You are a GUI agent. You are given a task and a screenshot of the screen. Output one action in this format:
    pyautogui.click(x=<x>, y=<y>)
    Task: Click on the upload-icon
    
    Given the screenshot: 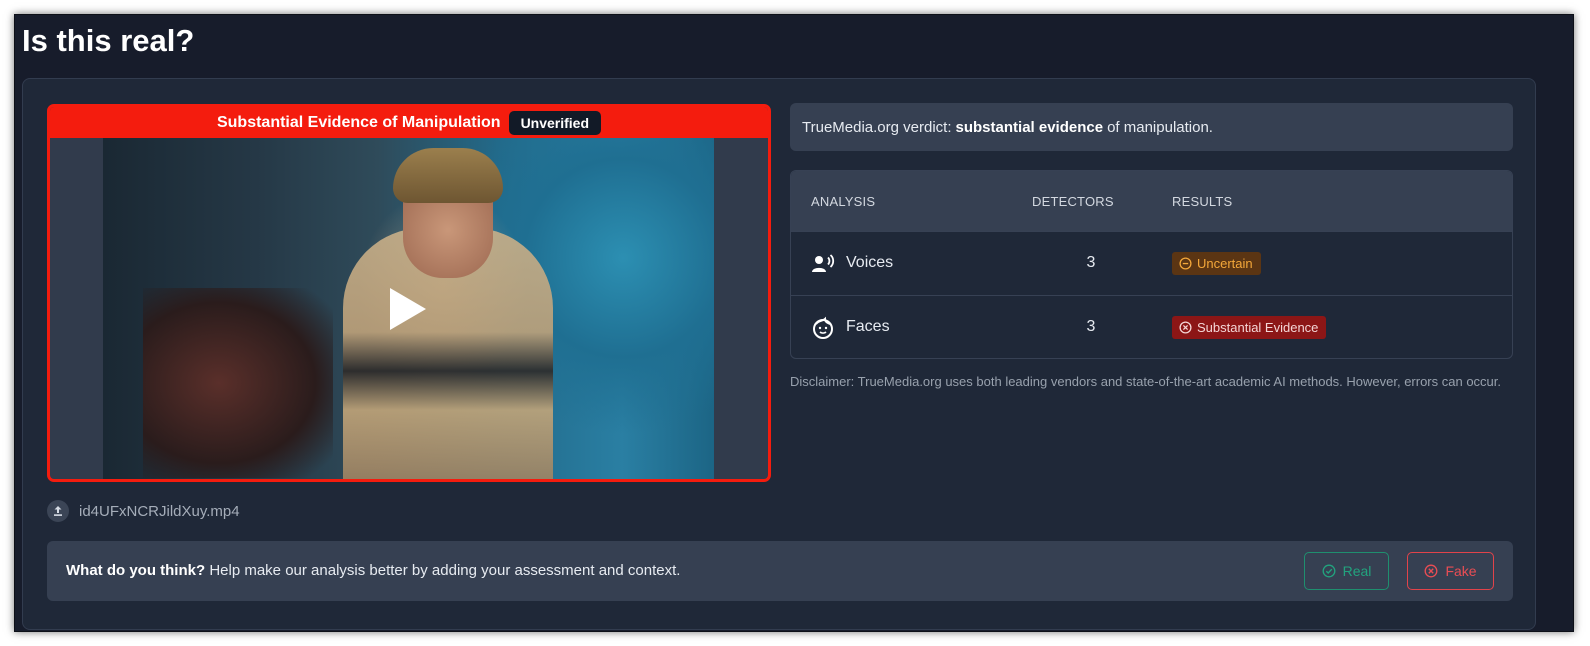 What is the action you would take?
    pyautogui.click(x=58, y=511)
    